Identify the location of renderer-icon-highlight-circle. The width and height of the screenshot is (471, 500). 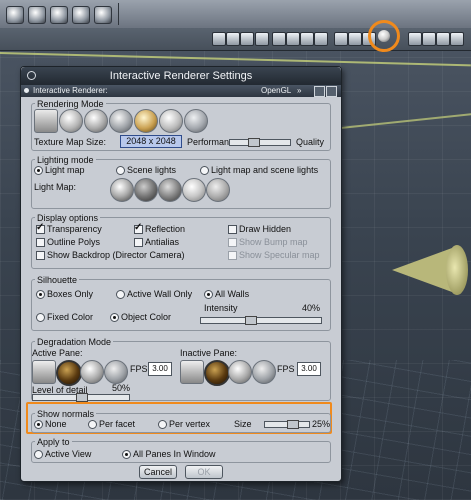
(384, 36).